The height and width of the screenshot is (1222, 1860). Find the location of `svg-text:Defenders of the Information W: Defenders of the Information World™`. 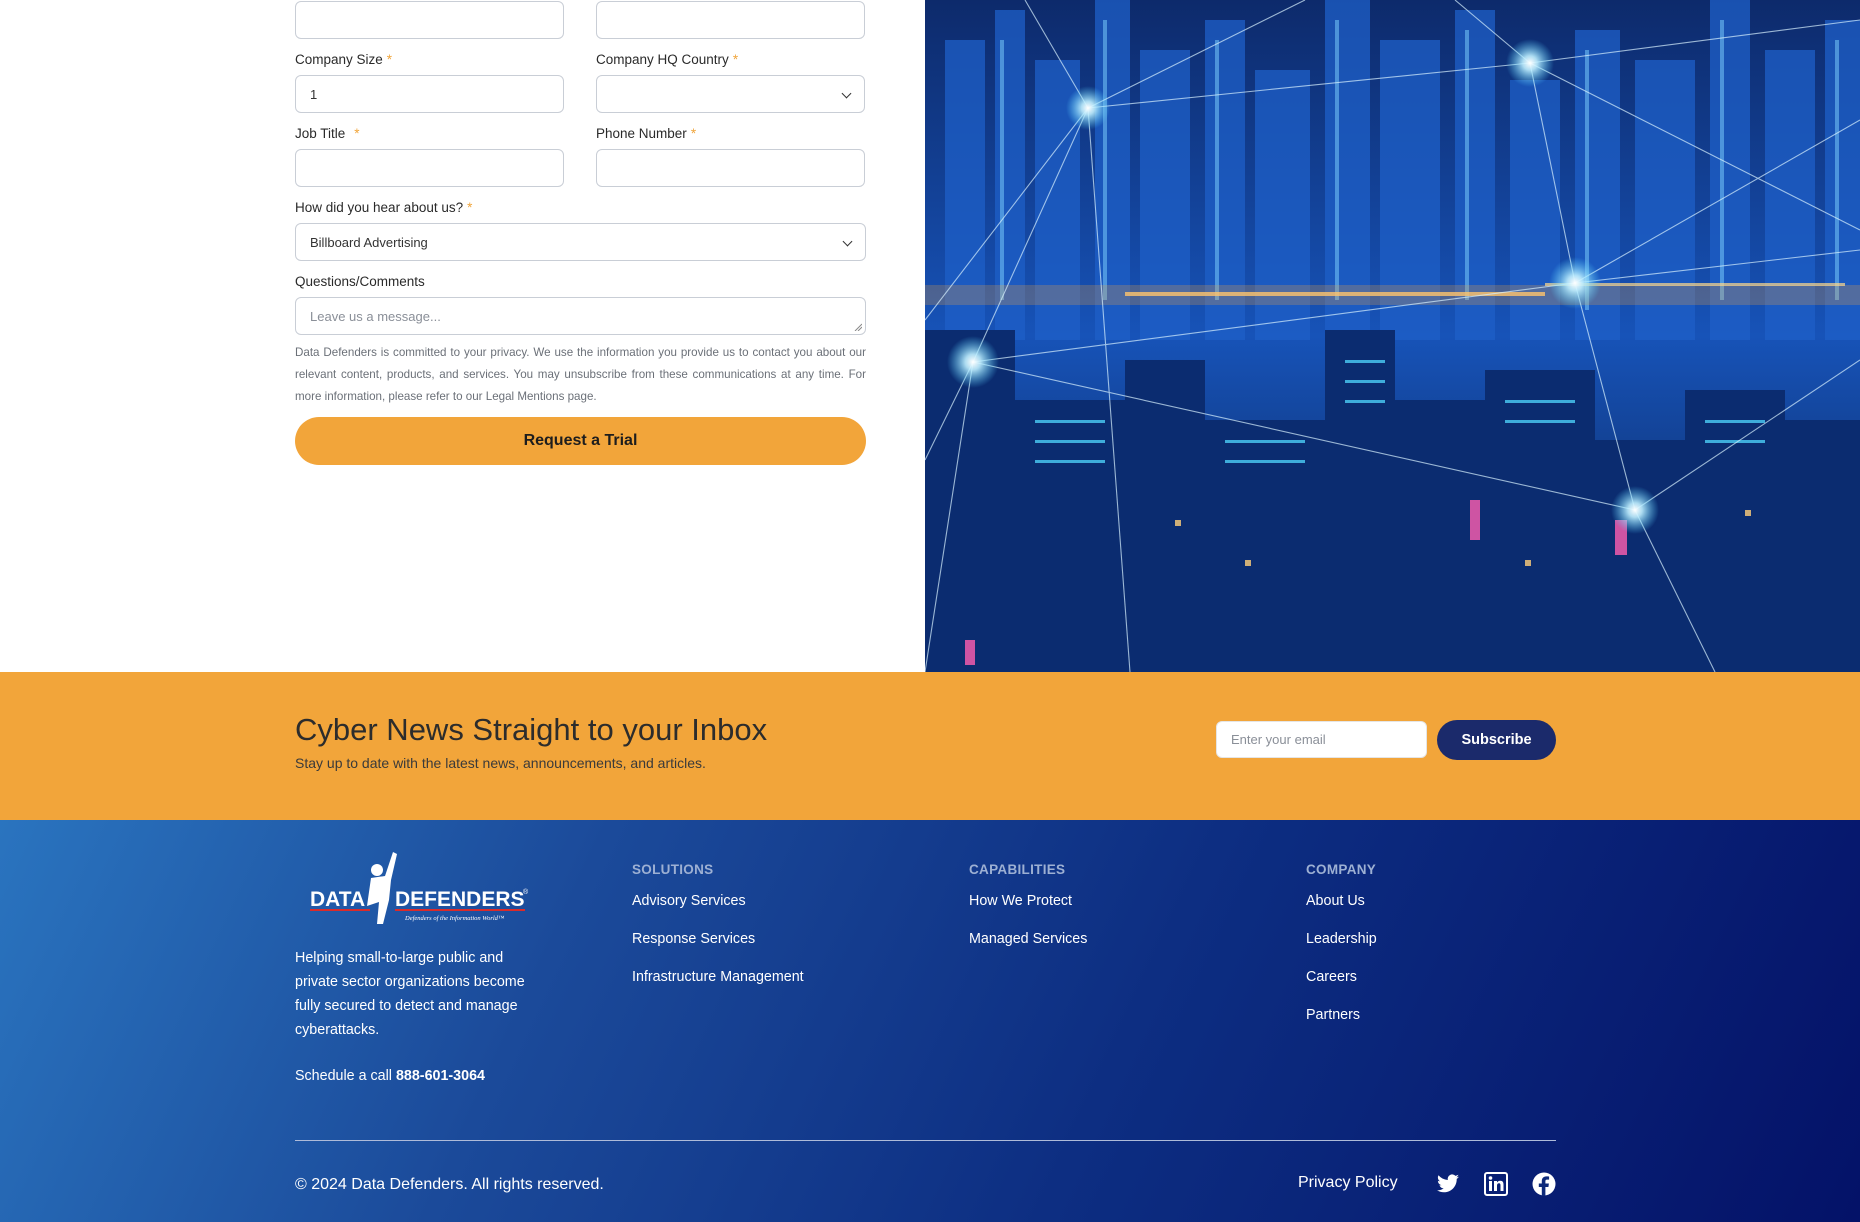

svg-text:Defenders of the Information W: Defenders of the Information World™ is located at coordinates (454, 918).